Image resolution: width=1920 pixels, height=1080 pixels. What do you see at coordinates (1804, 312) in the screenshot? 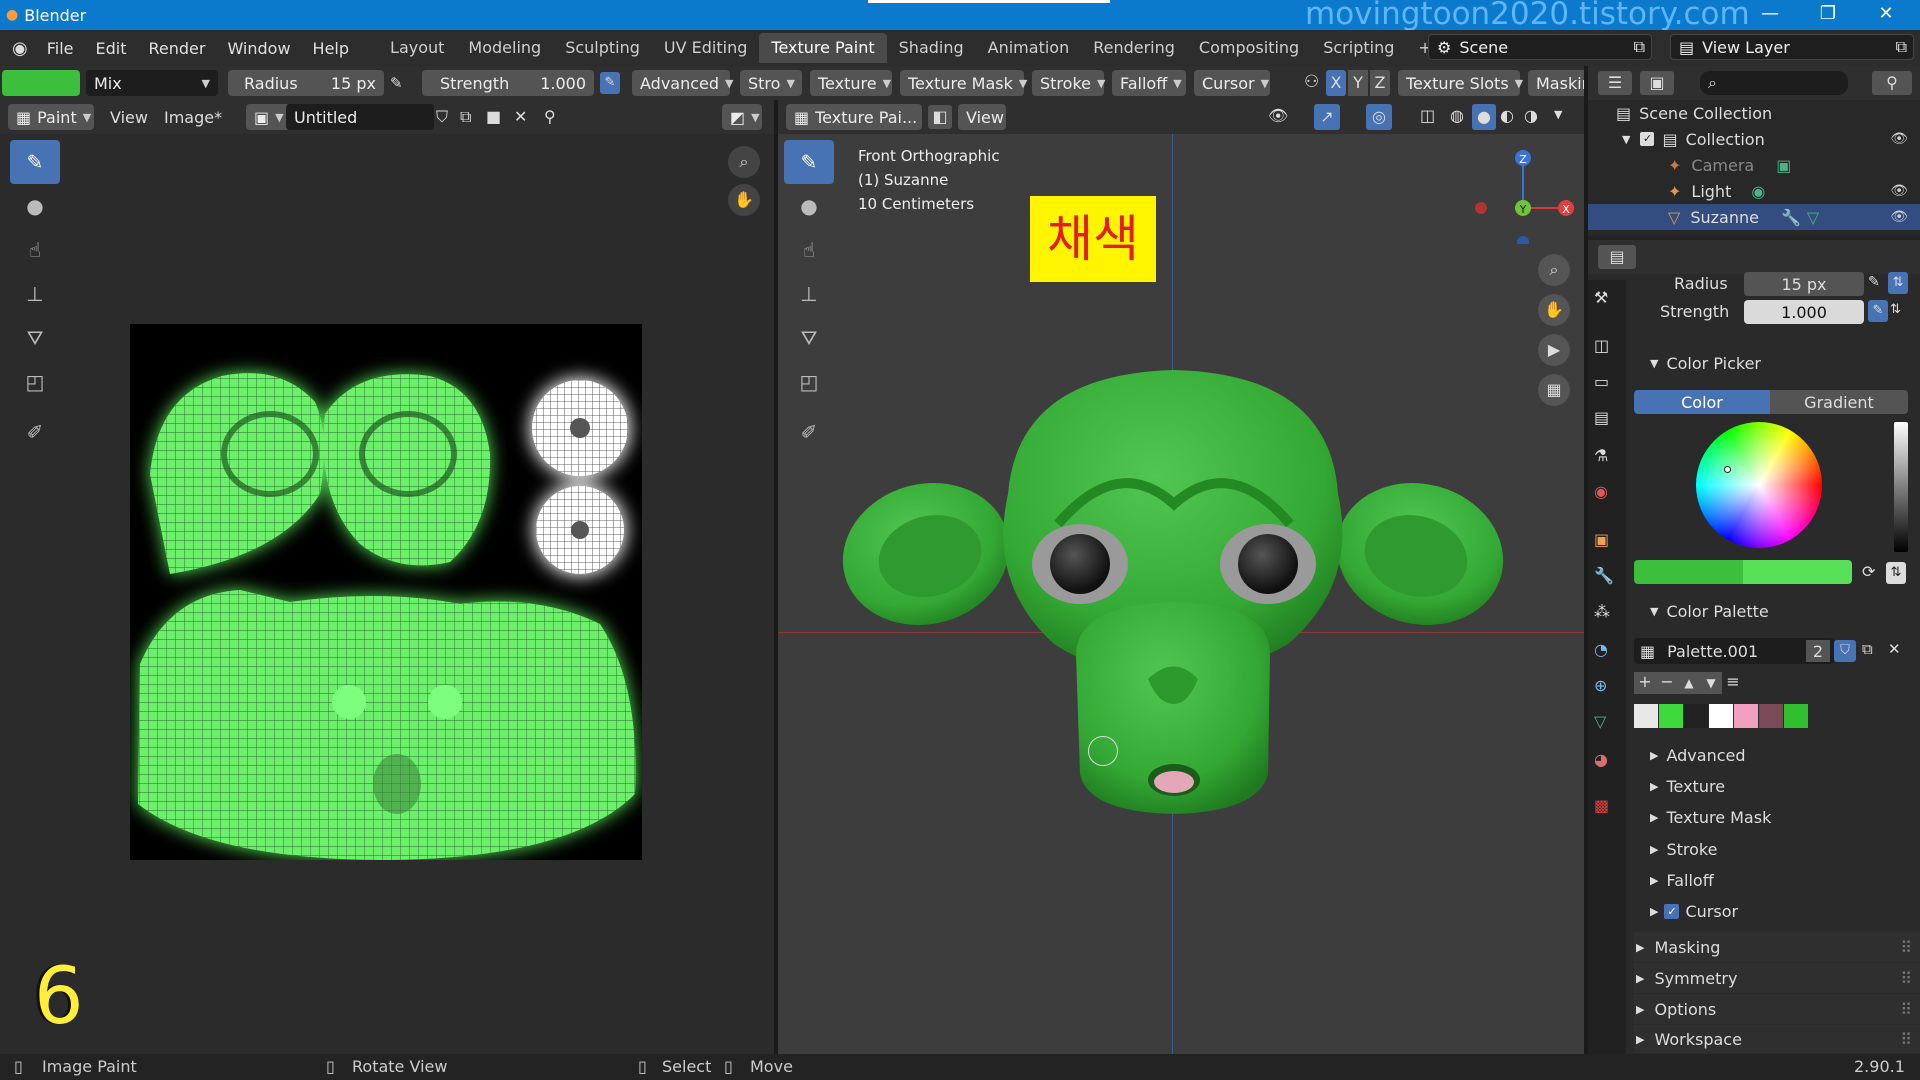
I see `prop-strength-field: 1.000` at bounding box center [1804, 312].